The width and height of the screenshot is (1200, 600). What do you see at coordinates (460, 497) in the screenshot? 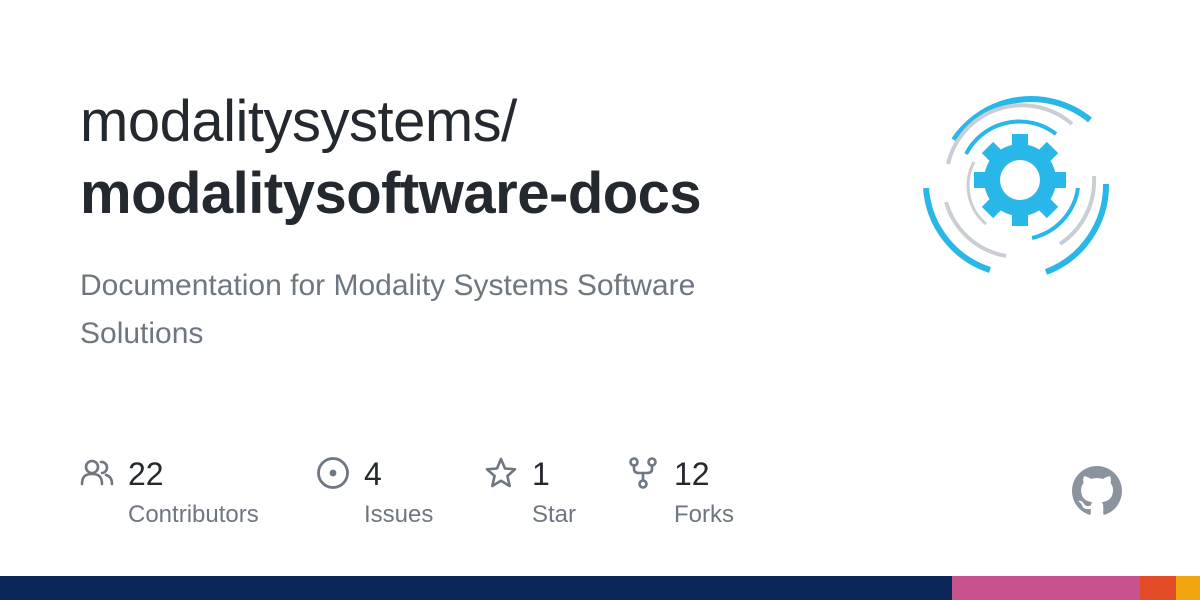
I see `repo-stats: 22 Contributors 4 Issues 1 Star 12 Forks` at bounding box center [460, 497].